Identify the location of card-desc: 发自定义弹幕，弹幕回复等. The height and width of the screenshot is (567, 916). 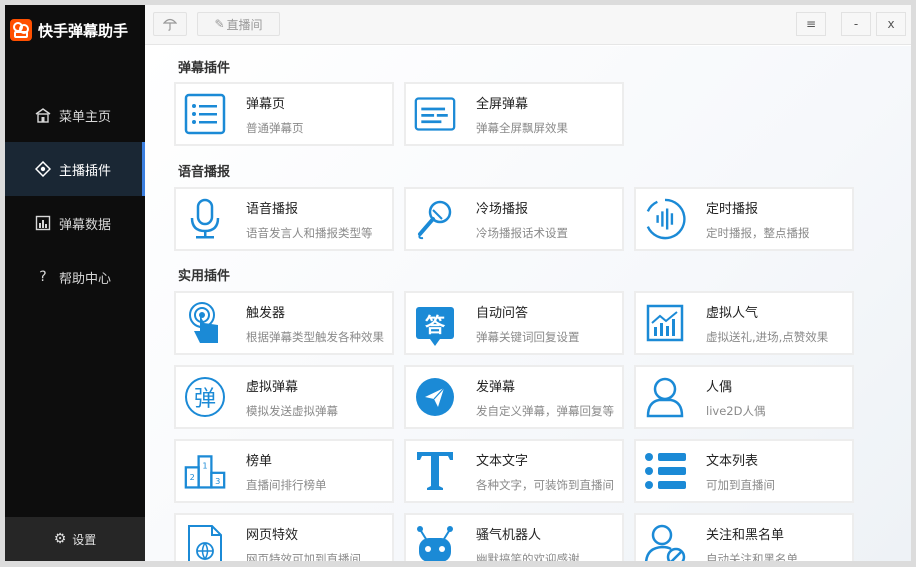
(545, 410).